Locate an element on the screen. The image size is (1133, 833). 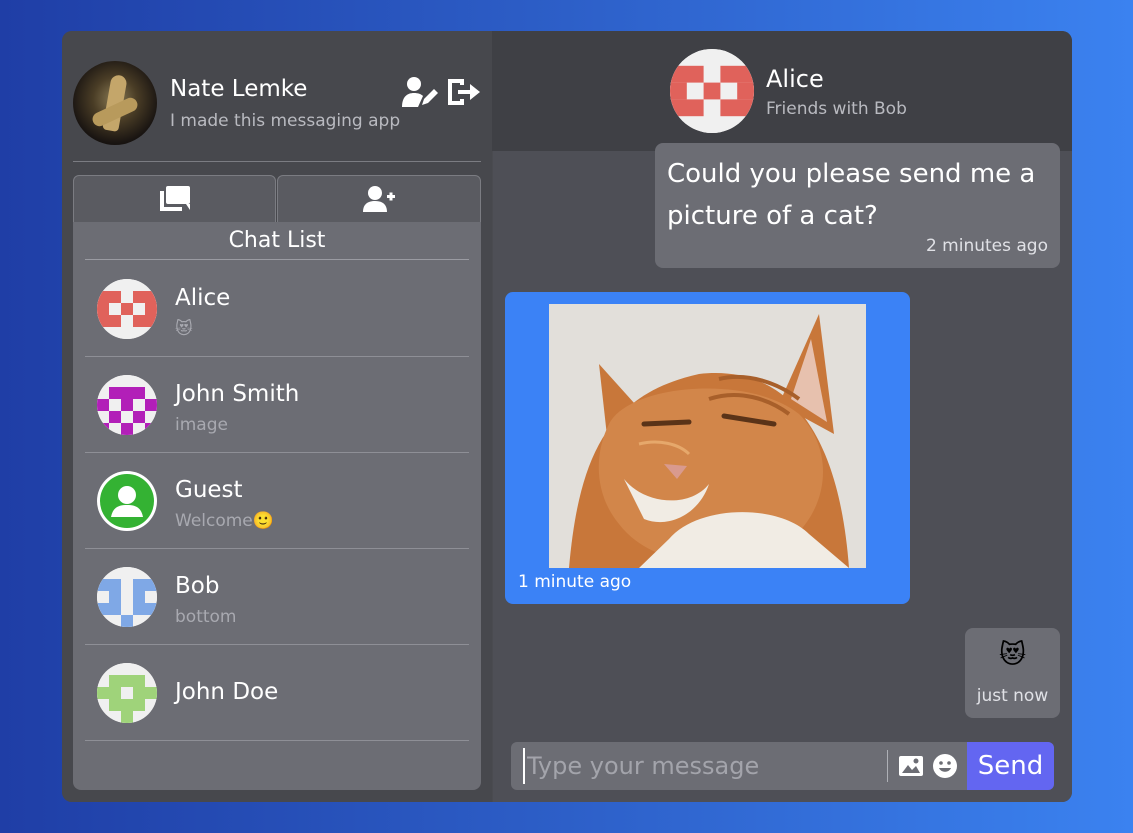
chat-item-preview: bottom is located at coordinates (206, 617).